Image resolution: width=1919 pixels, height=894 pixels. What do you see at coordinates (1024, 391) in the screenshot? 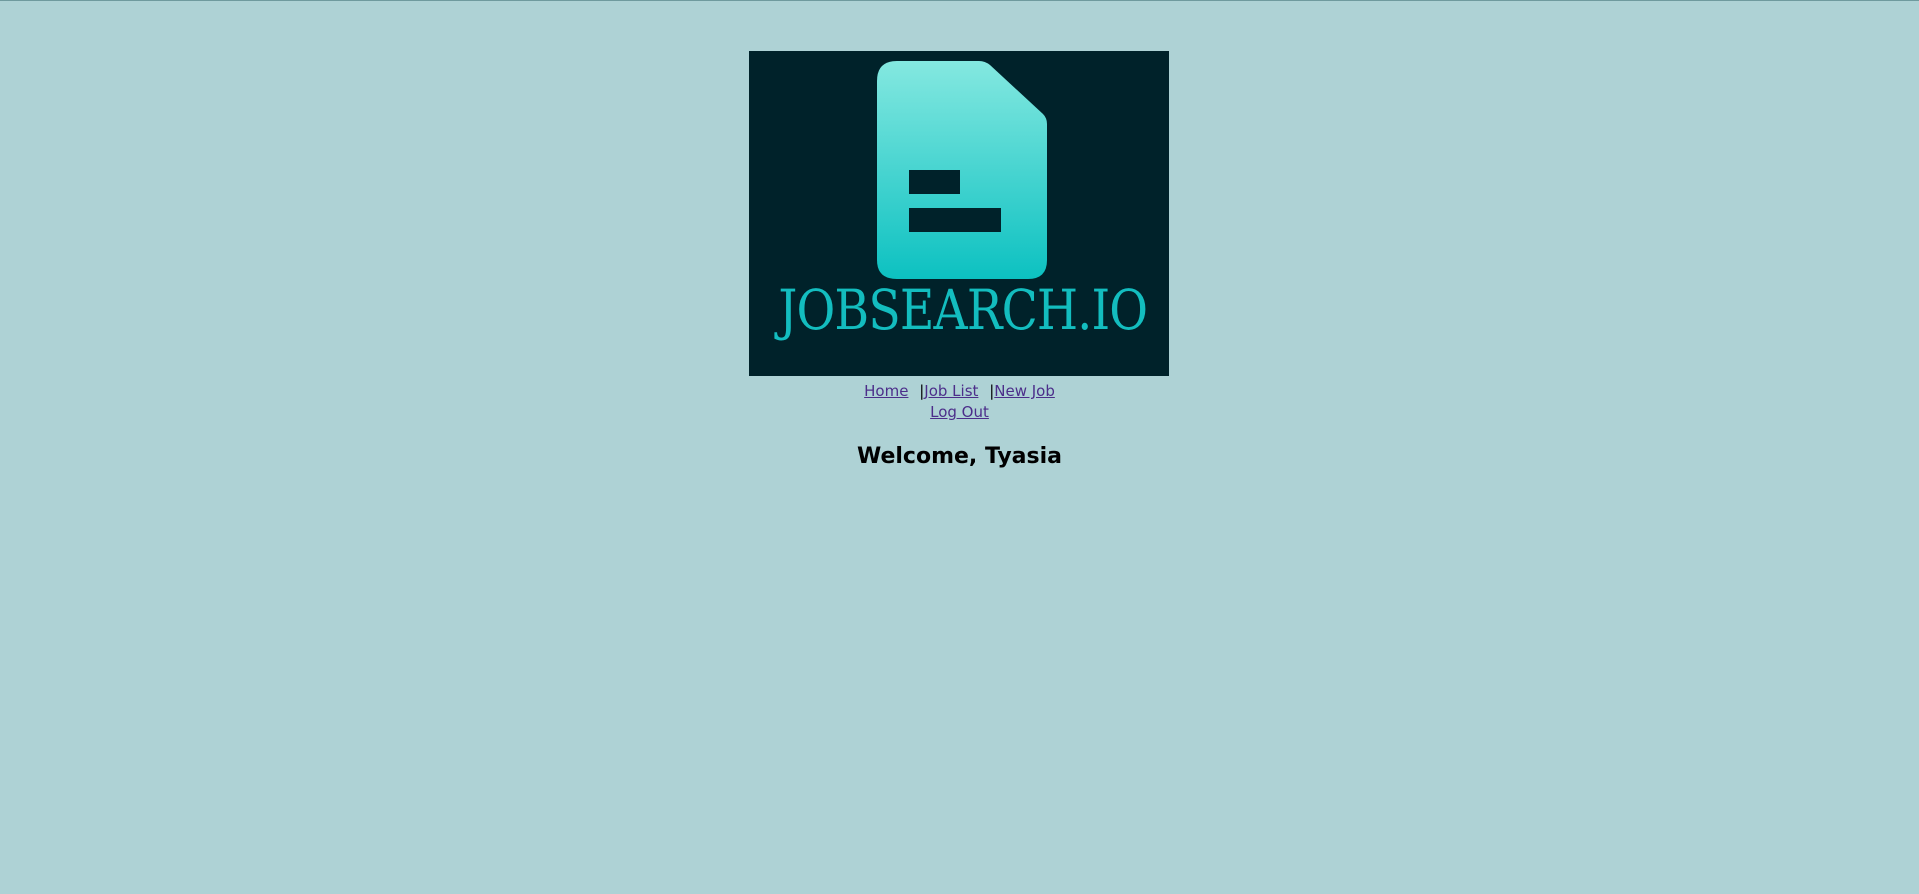
I see `nav-link-new-job: New Job` at bounding box center [1024, 391].